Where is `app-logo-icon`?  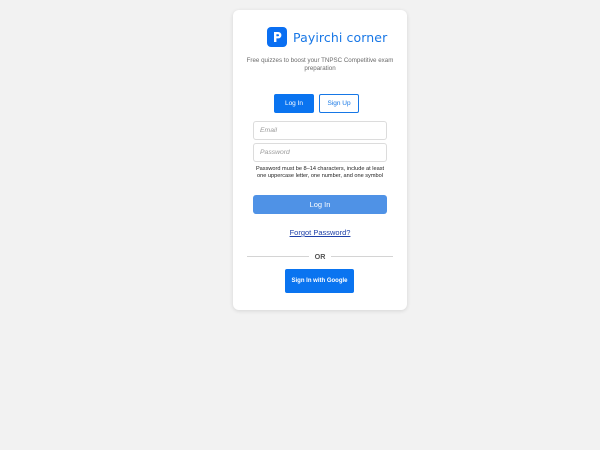
app-logo-icon is located at coordinates (277, 37).